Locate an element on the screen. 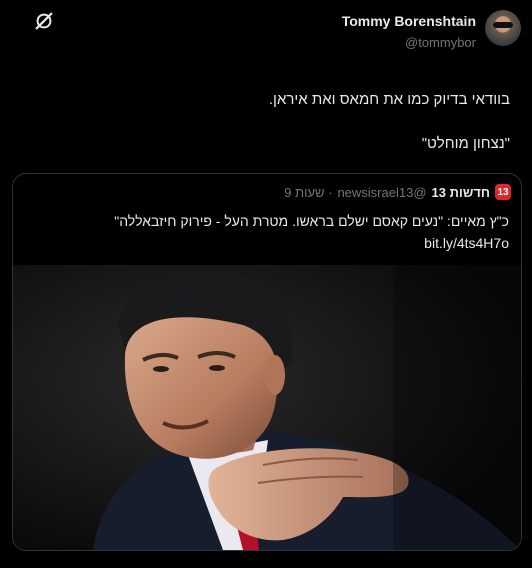 This screenshot has width=532, height=568. quoted-source-name: חדשות 13 is located at coordinates (461, 192).